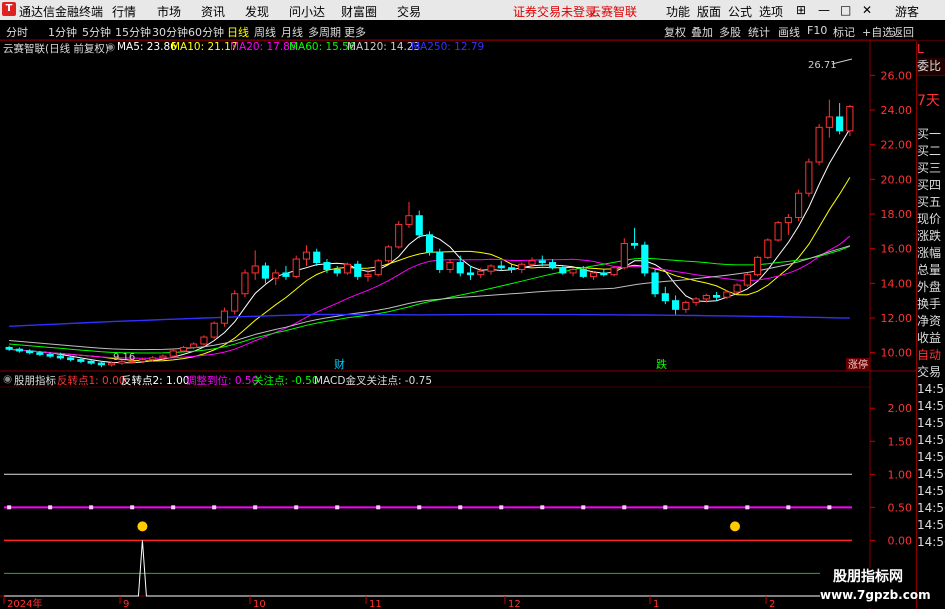 This screenshot has width=945, height=609. What do you see at coordinates (155, 381) in the screenshot?
I see `indicator-item2: 反转点2: 1.00` at bounding box center [155, 381].